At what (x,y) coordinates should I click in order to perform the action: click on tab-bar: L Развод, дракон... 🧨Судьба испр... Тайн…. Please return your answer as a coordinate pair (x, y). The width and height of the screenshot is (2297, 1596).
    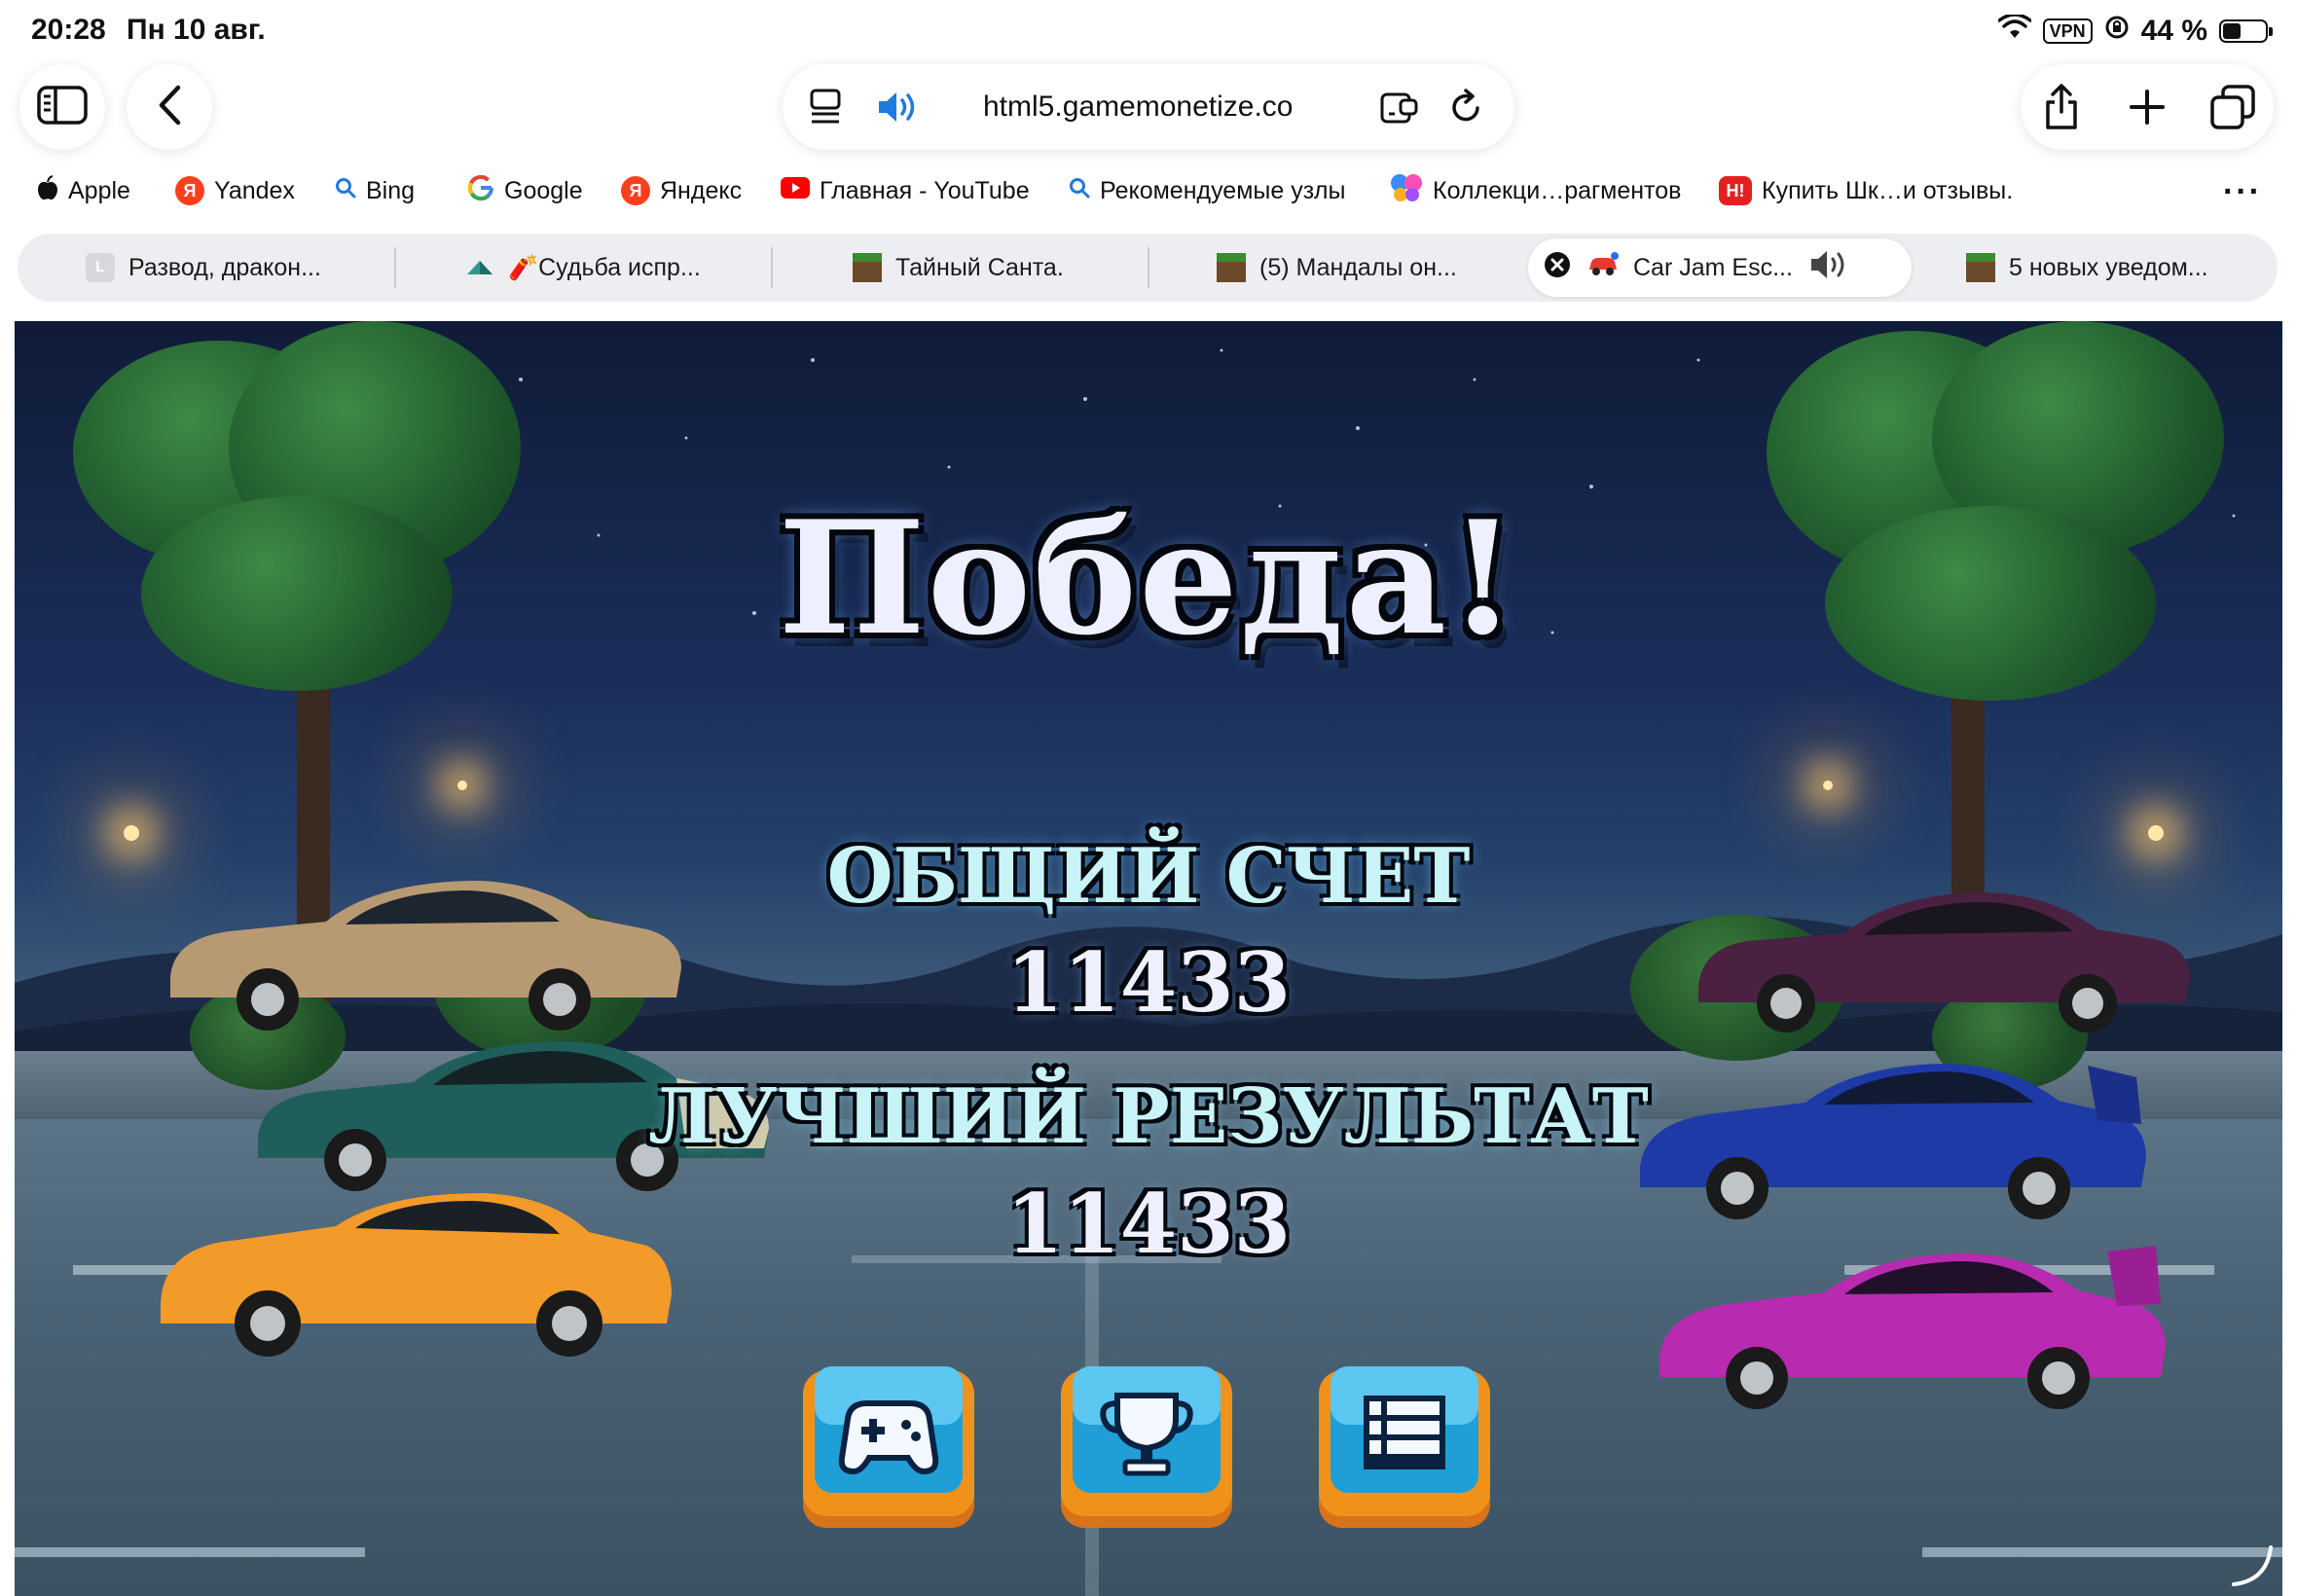
    Looking at the image, I should click on (1148, 268).